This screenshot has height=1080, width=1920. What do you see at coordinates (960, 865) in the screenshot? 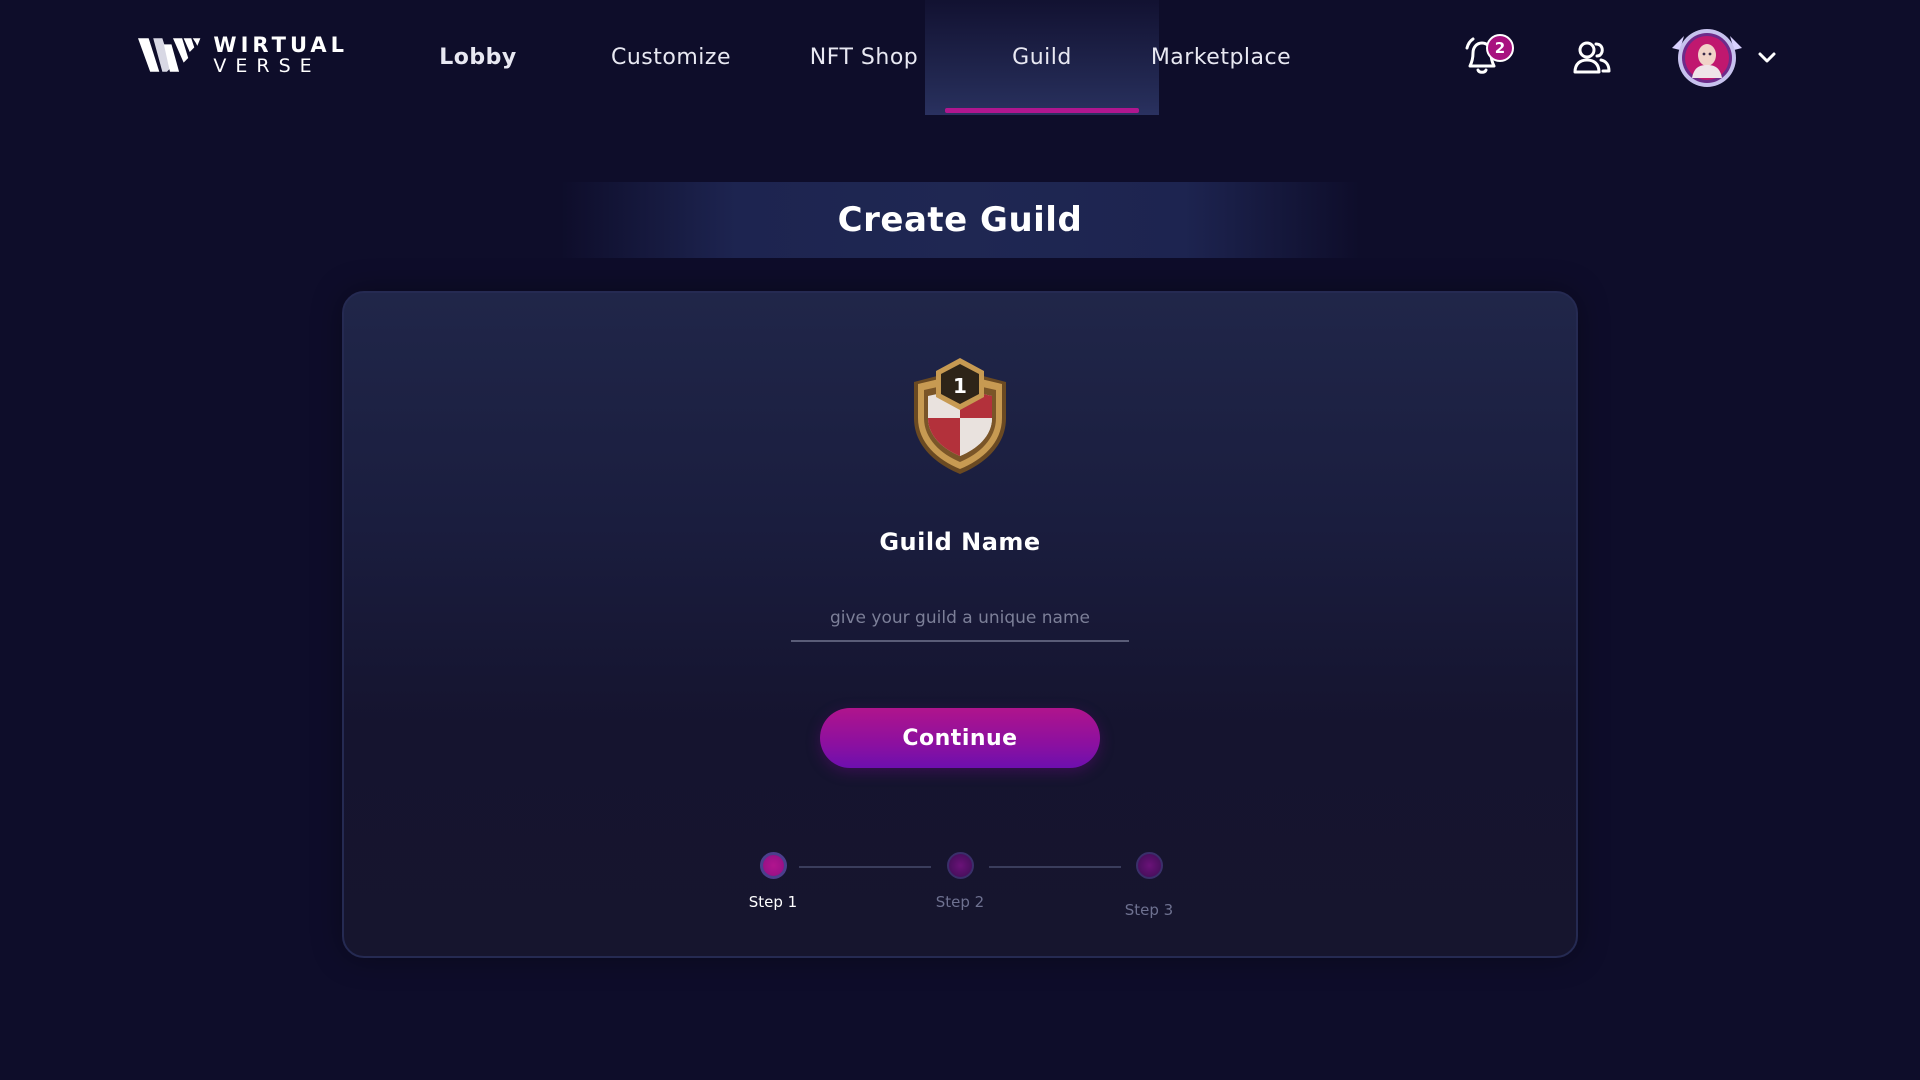
I see `step-2-indicator` at bounding box center [960, 865].